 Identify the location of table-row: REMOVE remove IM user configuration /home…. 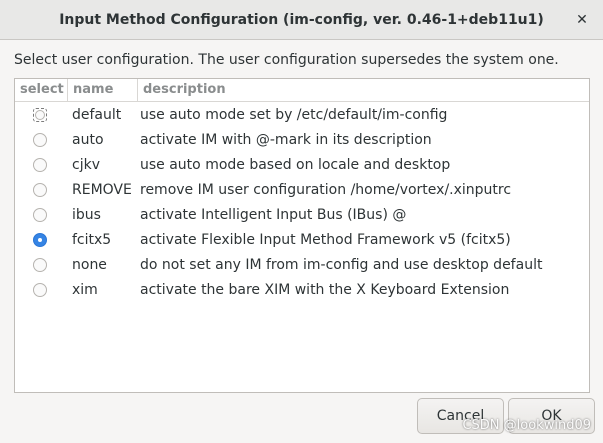
(302, 190).